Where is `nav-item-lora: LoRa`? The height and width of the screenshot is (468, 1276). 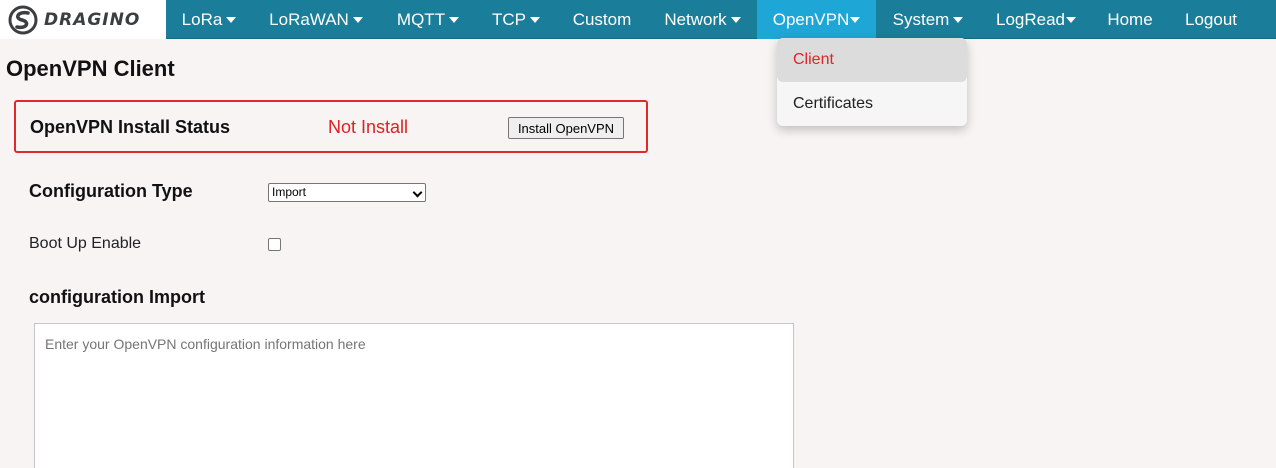
nav-item-lora: LoRa is located at coordinates (209, 19).